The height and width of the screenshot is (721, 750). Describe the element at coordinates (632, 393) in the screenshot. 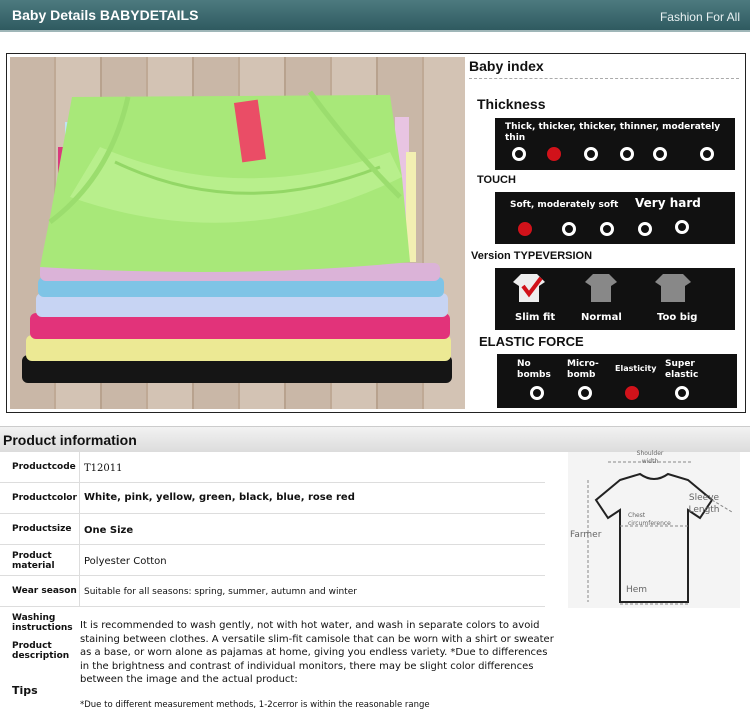

I see `elastic-dot-3-selected` at that location.